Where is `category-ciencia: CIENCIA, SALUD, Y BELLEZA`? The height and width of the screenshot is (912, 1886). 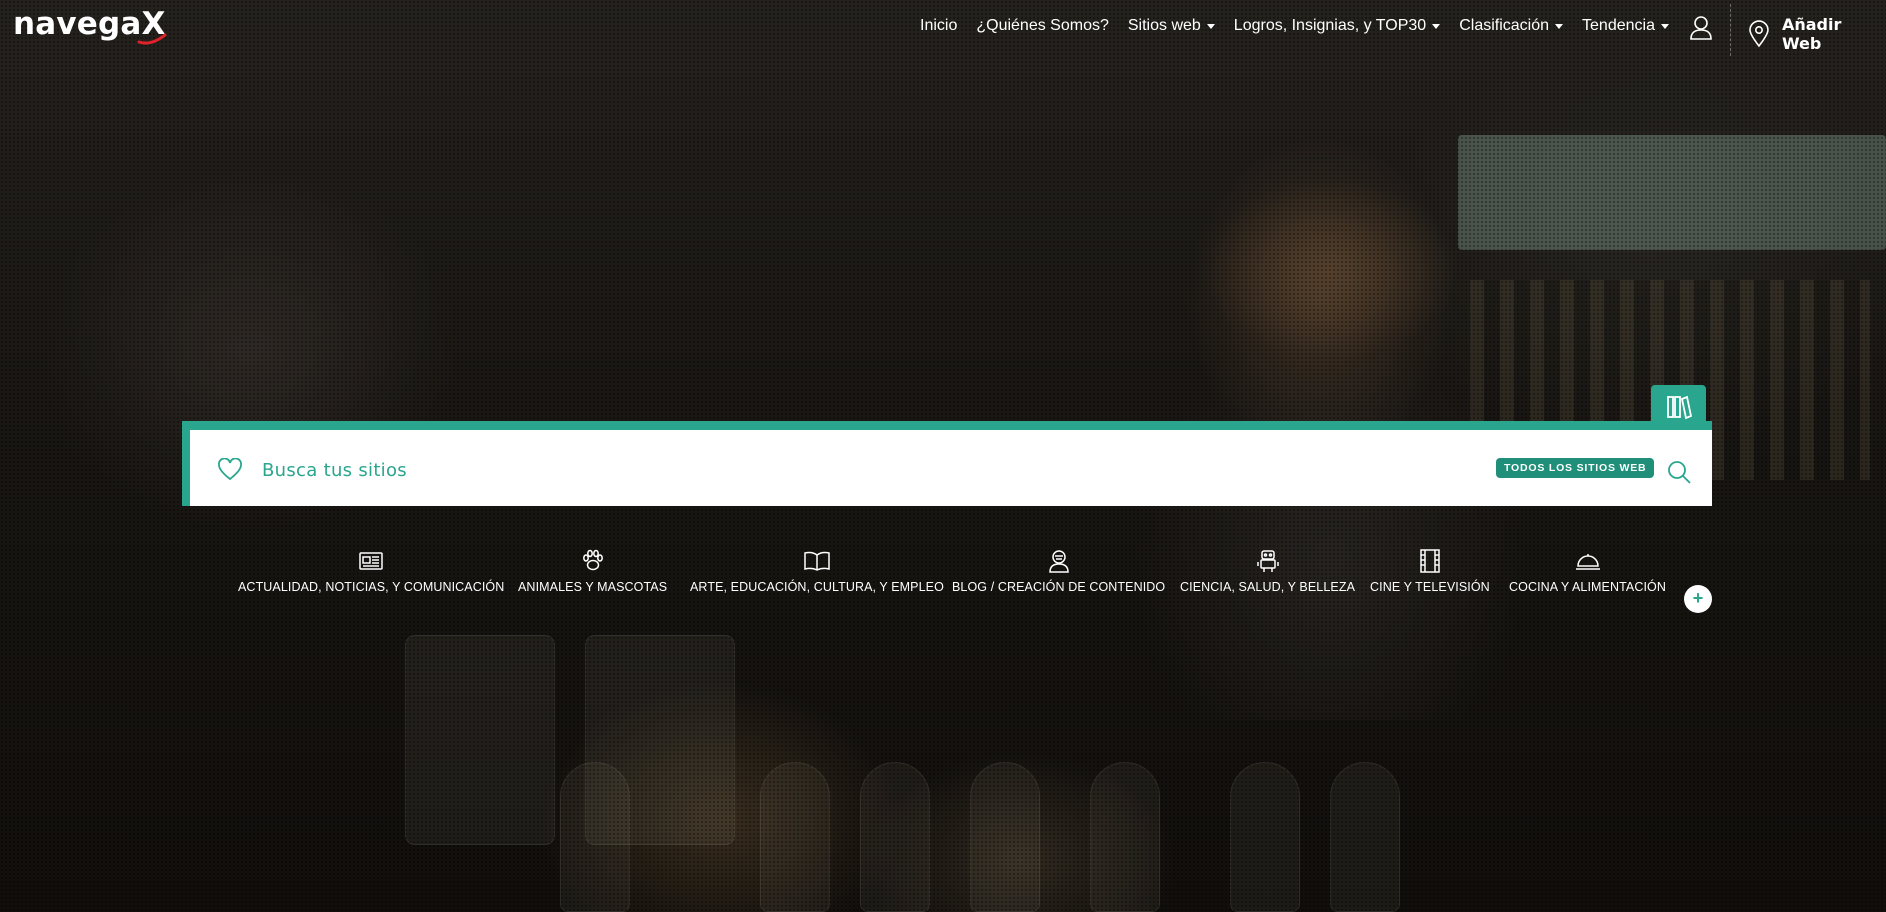
category-ciencia: CIENCIA, SALUD, Y BELLEZA is located at coordinates (1267, 571).